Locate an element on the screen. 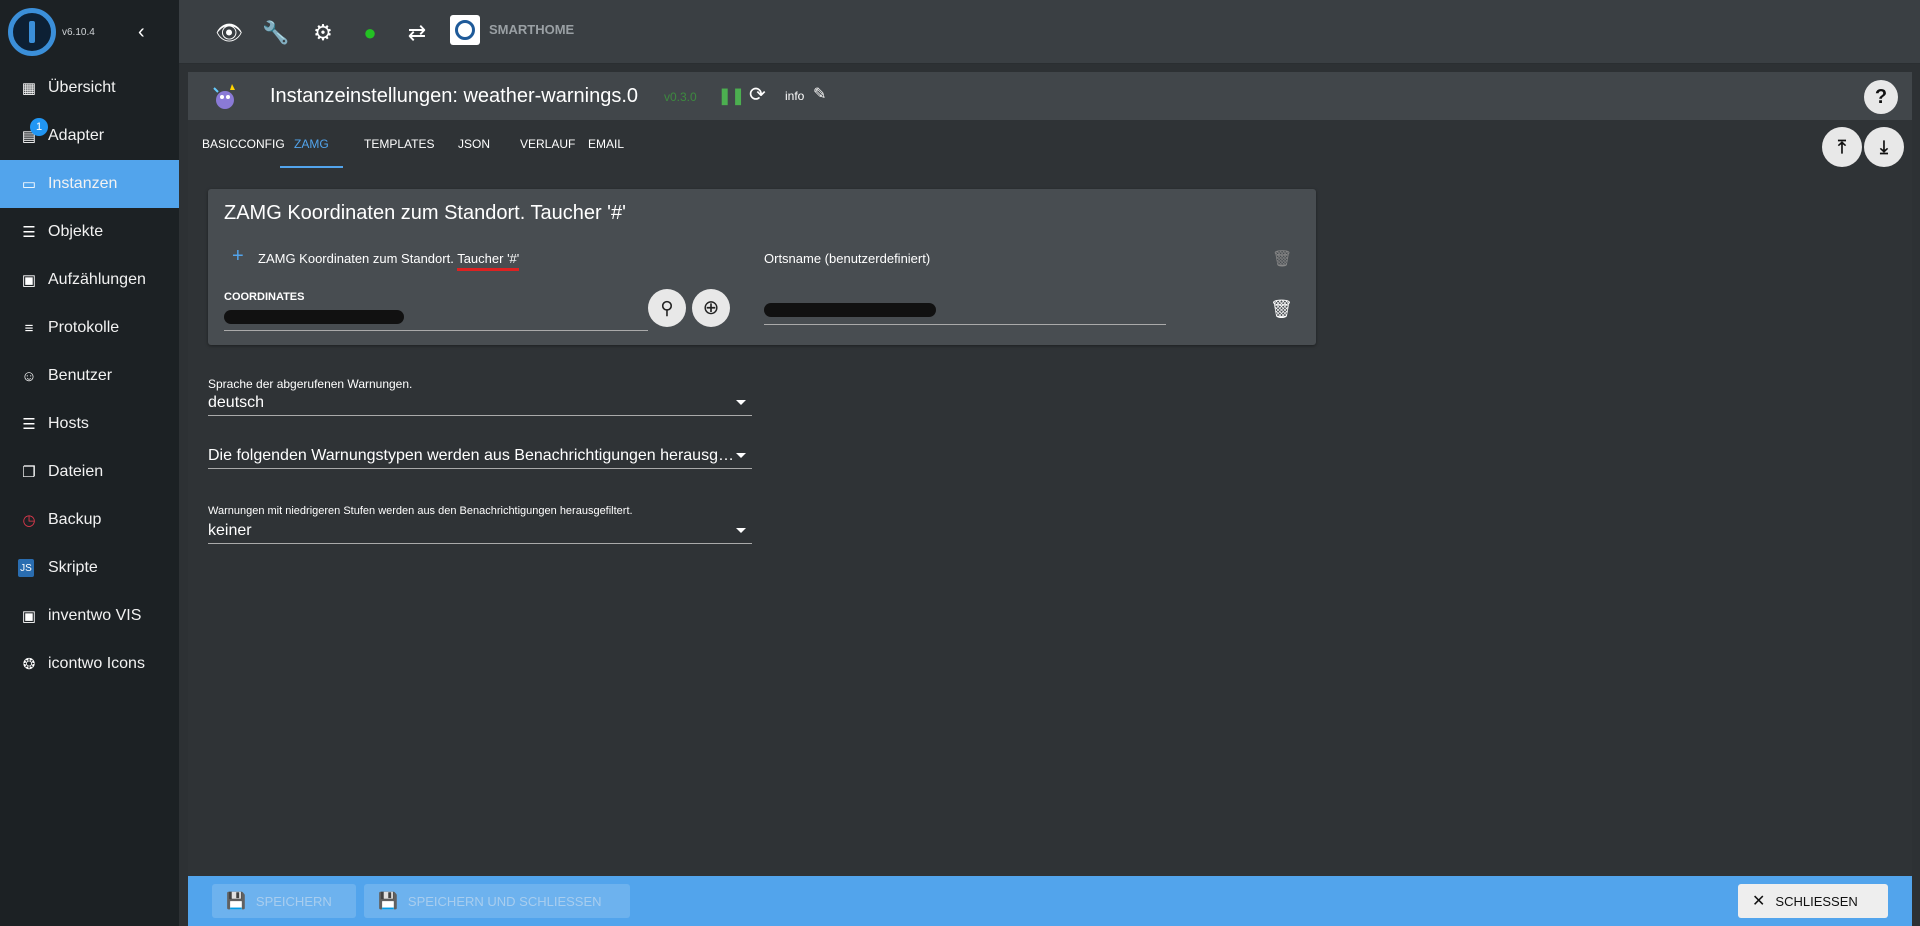 The width and height of the screenshot is (1920, 926). redacted-location-name is located at coordinates (850, 310).